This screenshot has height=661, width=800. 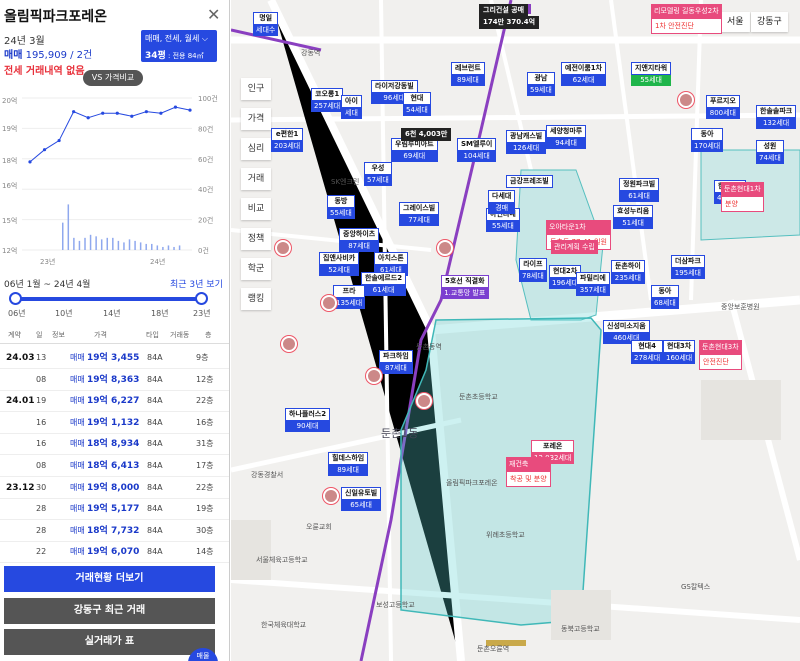 What do you see at coordinates (378, 174) in the screenshot?
I see `apartment-marker: 우성 57세대` at bounding box center [378, 174].